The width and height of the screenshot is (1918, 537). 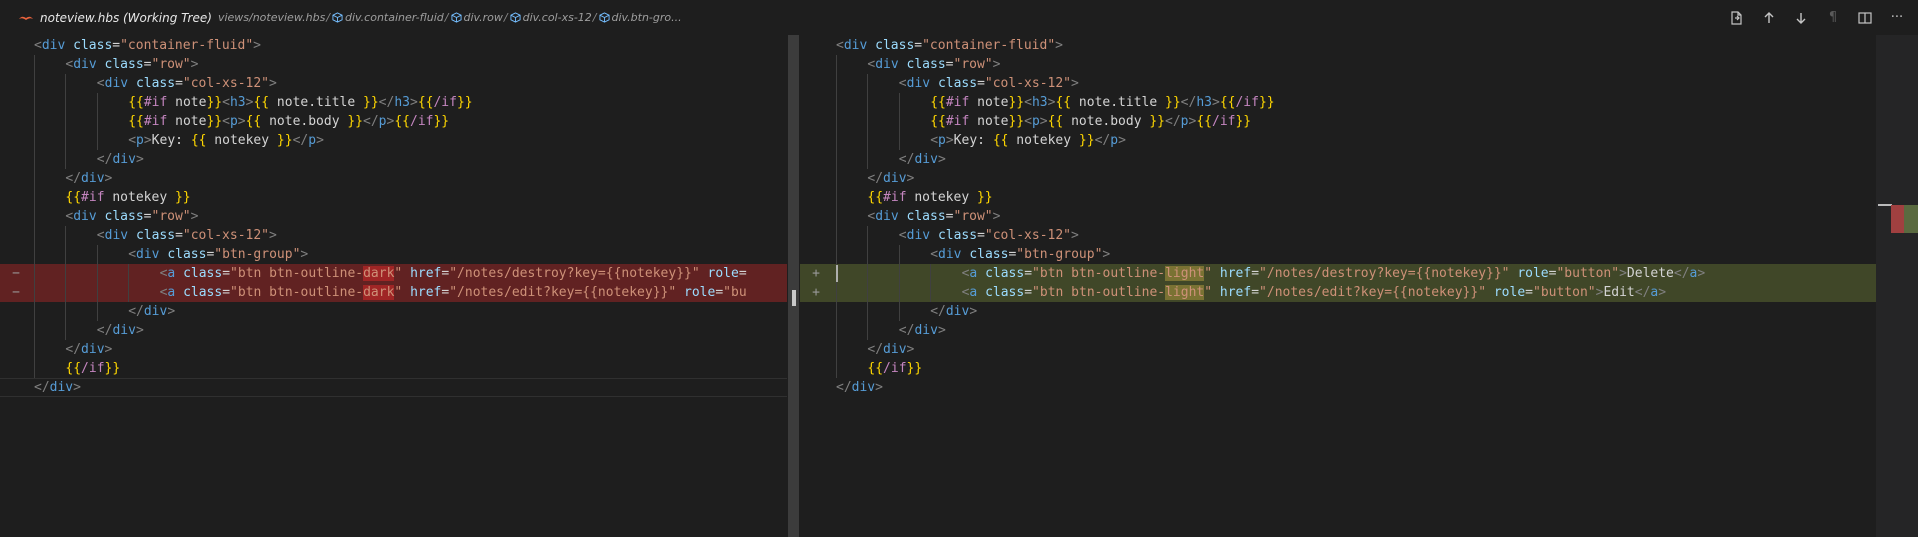 I want to click on diff-sash, so click(x=793, y=286).